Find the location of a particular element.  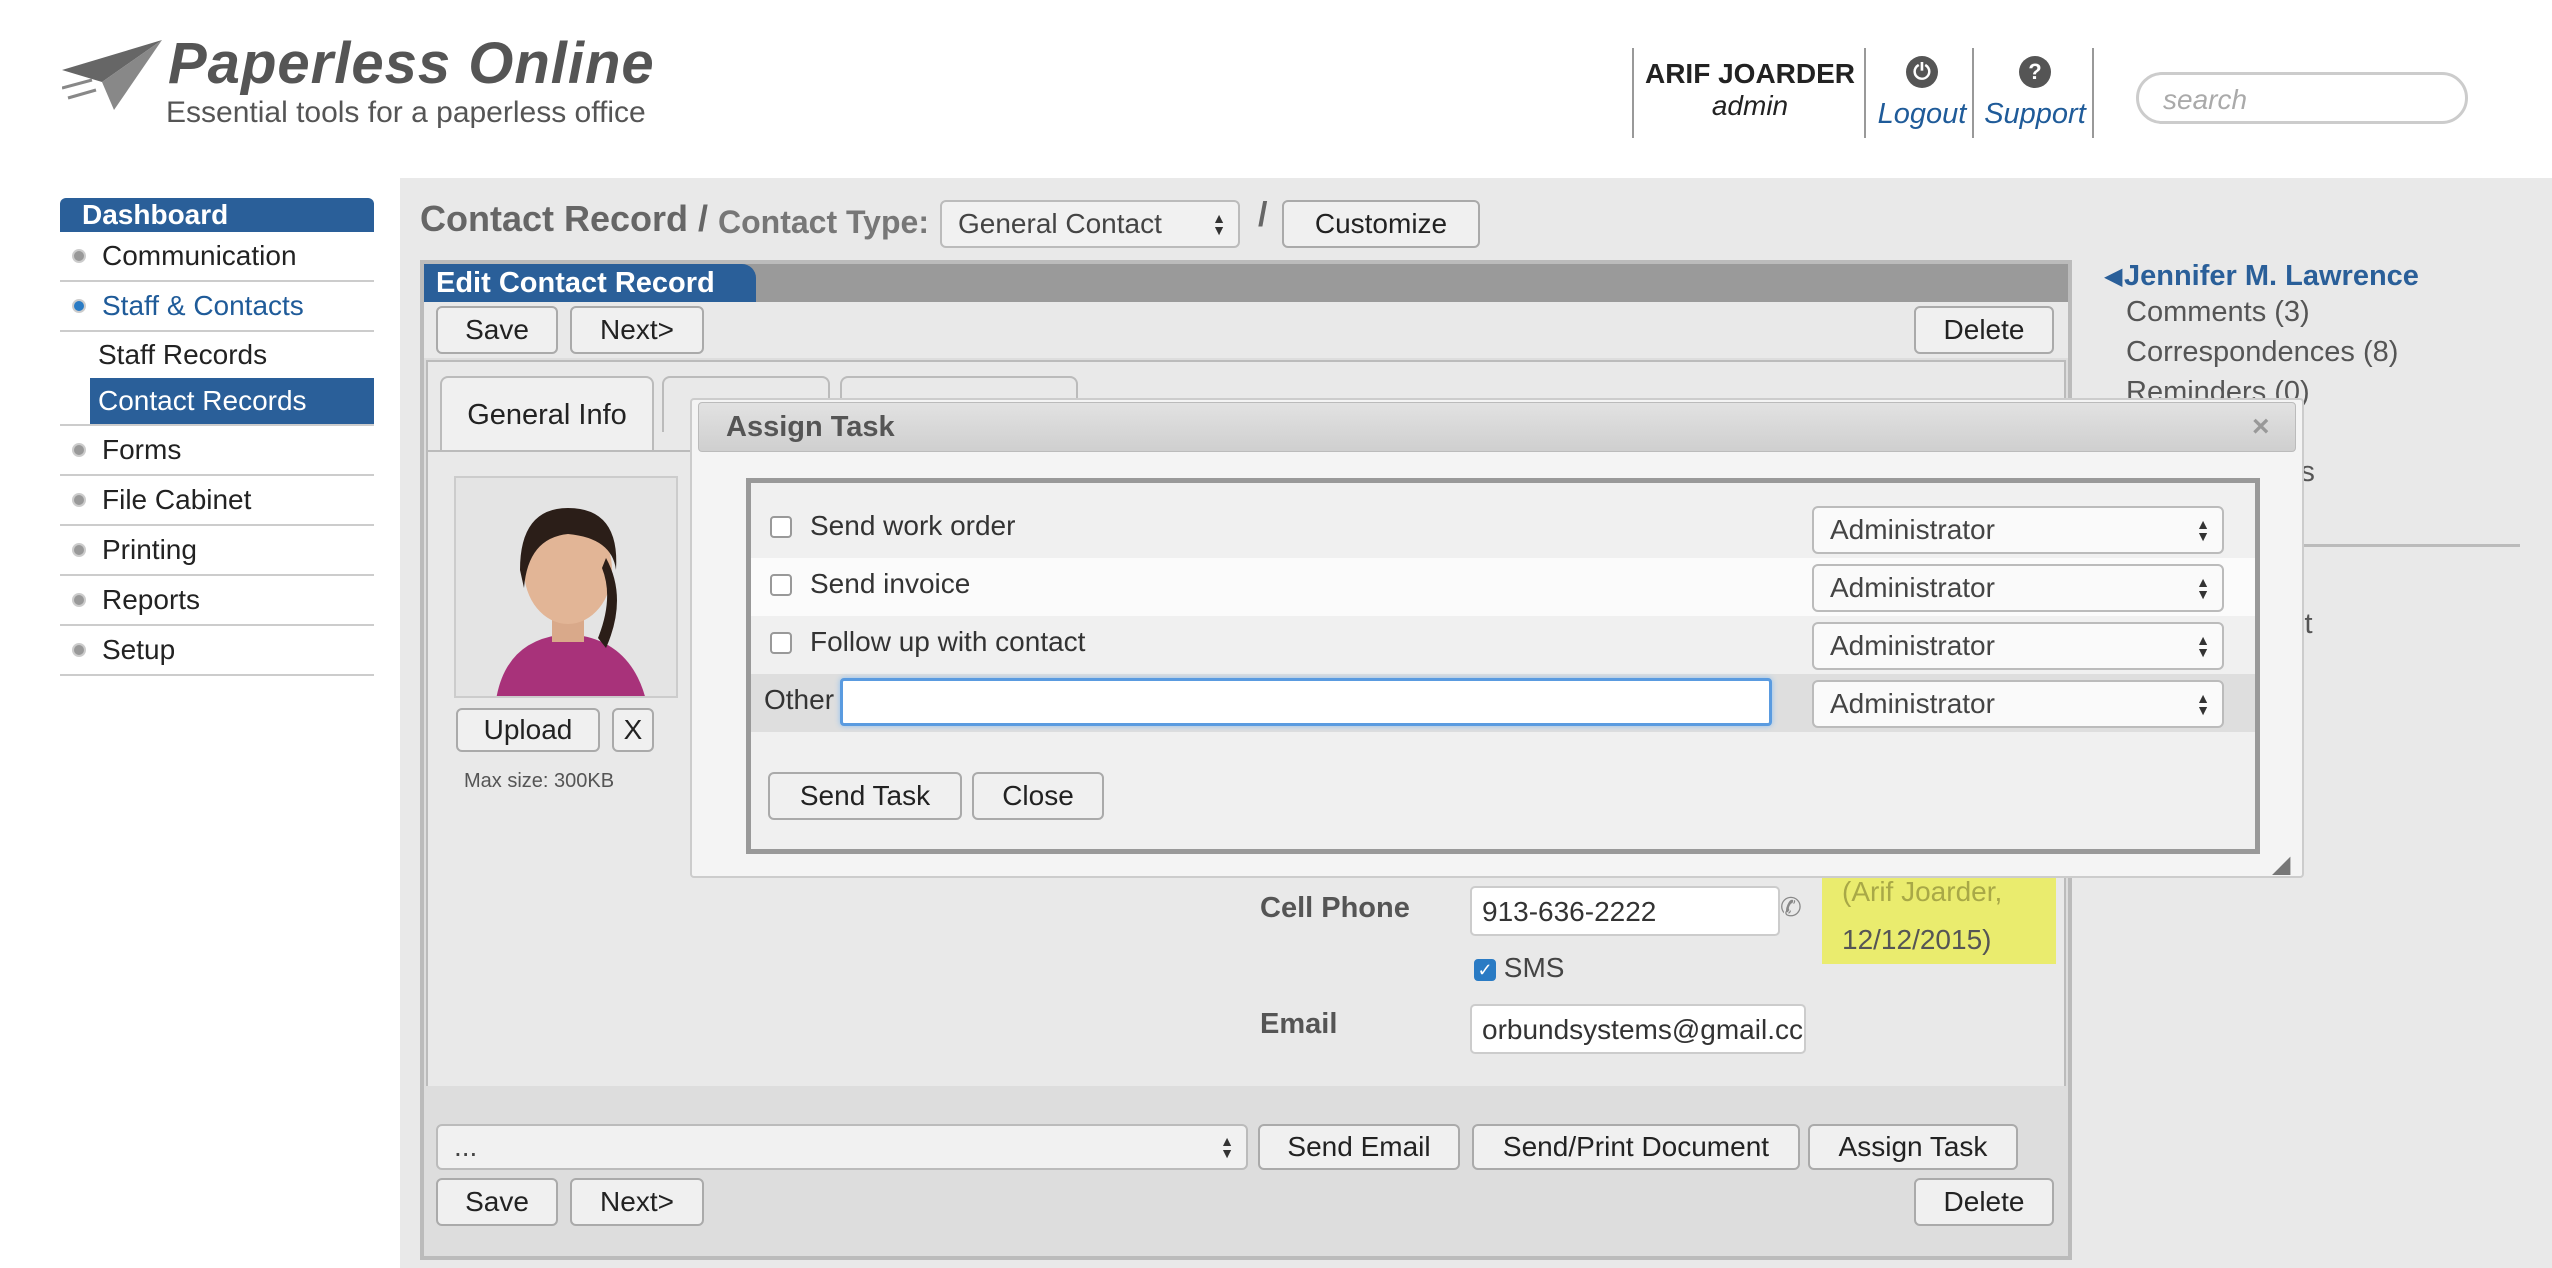

sidebar-item-printing: Printing is located at coordinates (217, 551).